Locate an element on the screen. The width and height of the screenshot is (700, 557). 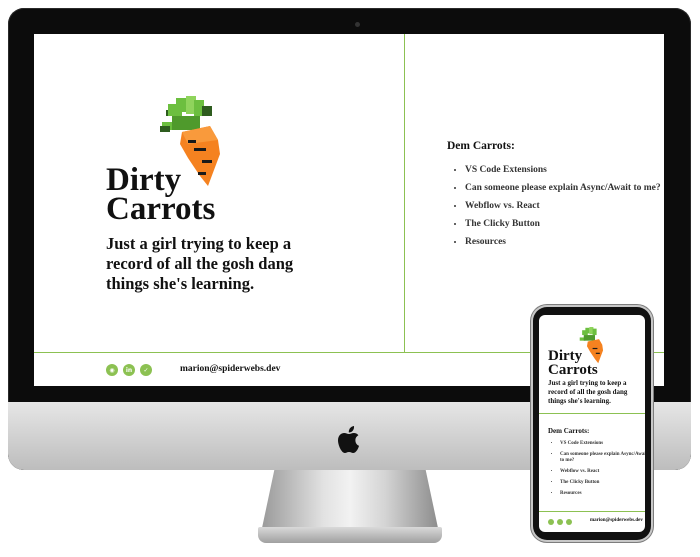
twitter-icon: ✓ is located at coordinates (146, 370).